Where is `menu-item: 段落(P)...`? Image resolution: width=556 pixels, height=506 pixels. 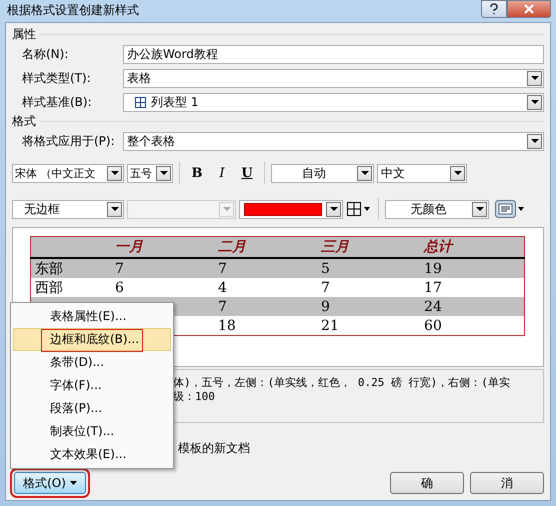
menu-item: 段落(P)... is located at coordinates (92, 408).